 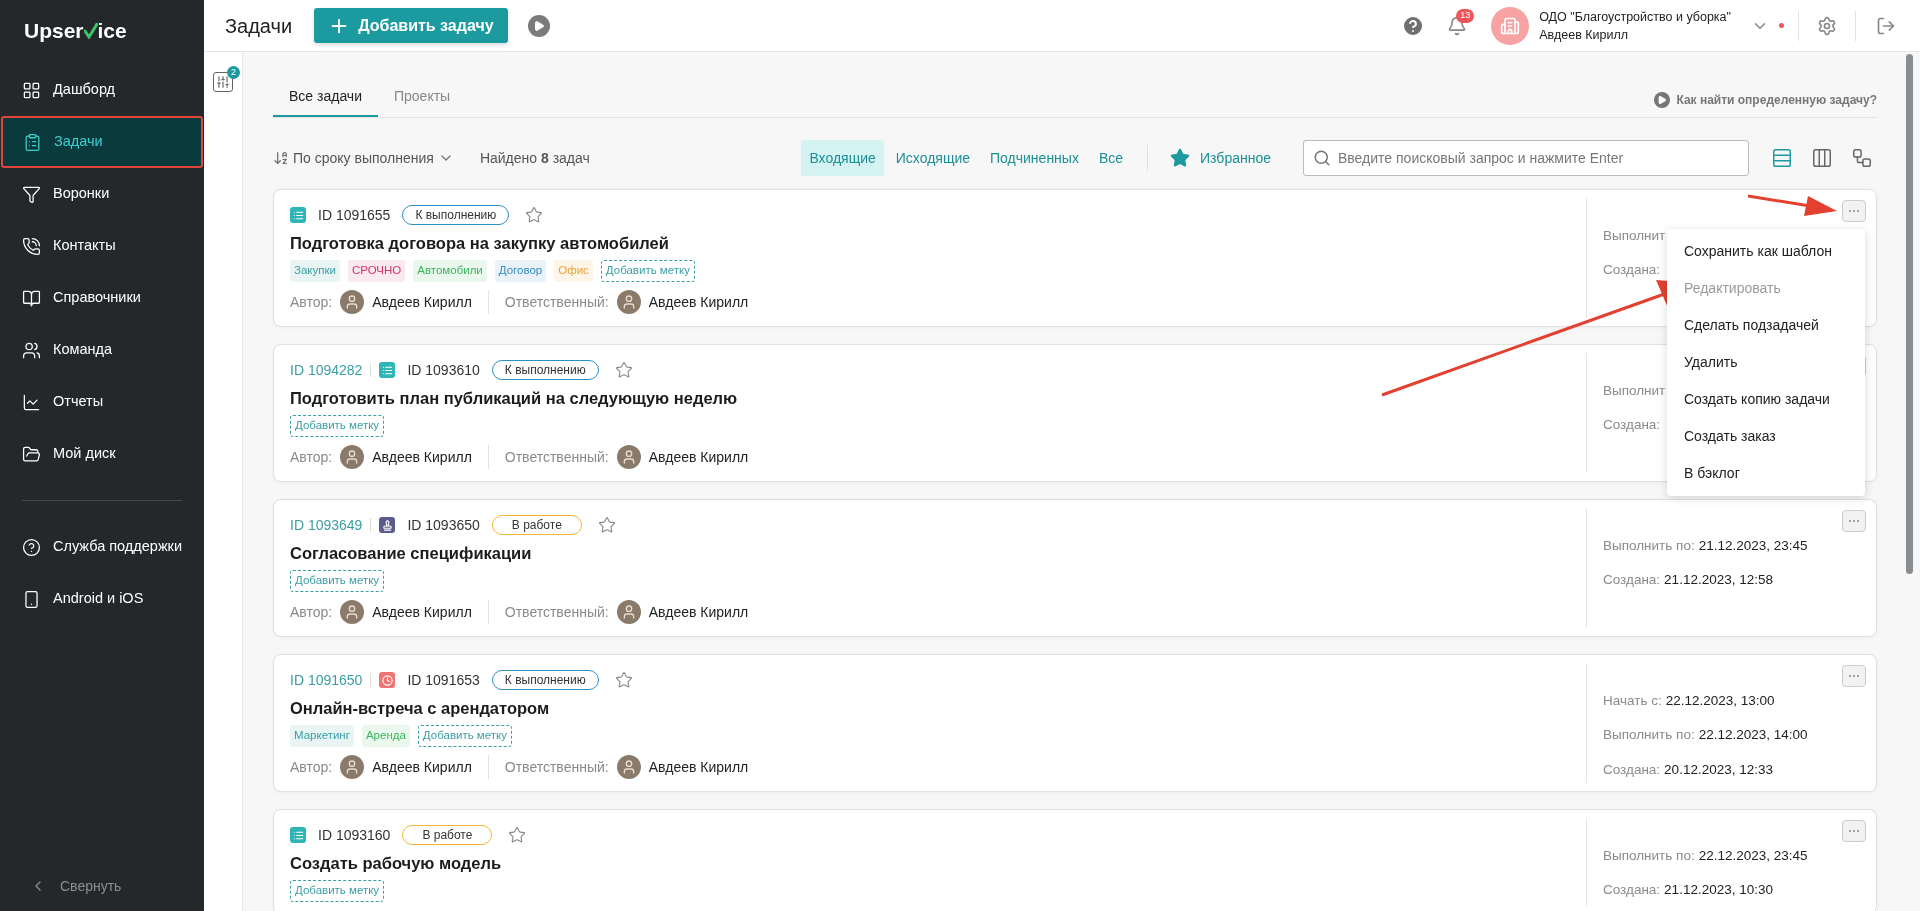 What do you see at coordinates (102, 90) in the screenshot?
I see `nav-item: Дашборд` at bounding box center [102, 90].